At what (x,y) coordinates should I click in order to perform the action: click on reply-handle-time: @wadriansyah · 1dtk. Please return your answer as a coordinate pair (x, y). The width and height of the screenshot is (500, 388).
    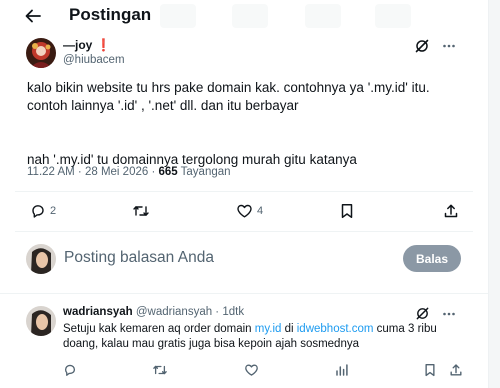
    Looking at the image, I should click on (190, 312).